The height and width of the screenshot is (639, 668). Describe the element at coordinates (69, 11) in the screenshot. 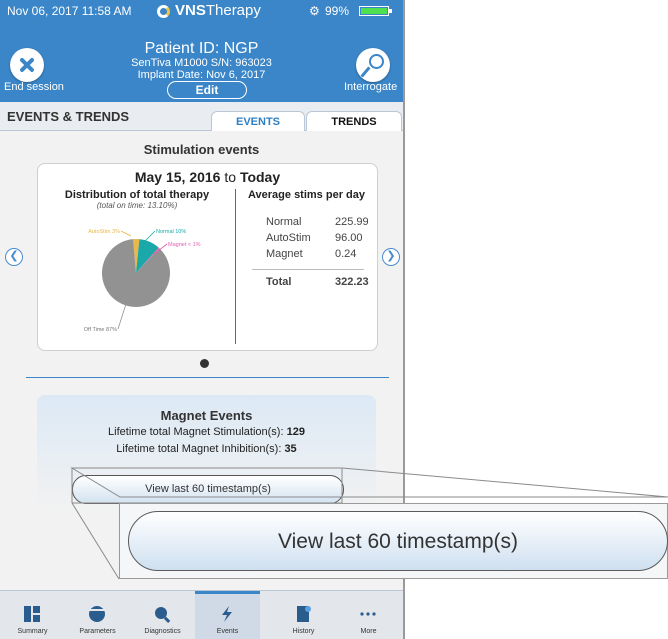

I see `status-time: Nov 06, 2017 11:58 AM` at that location.